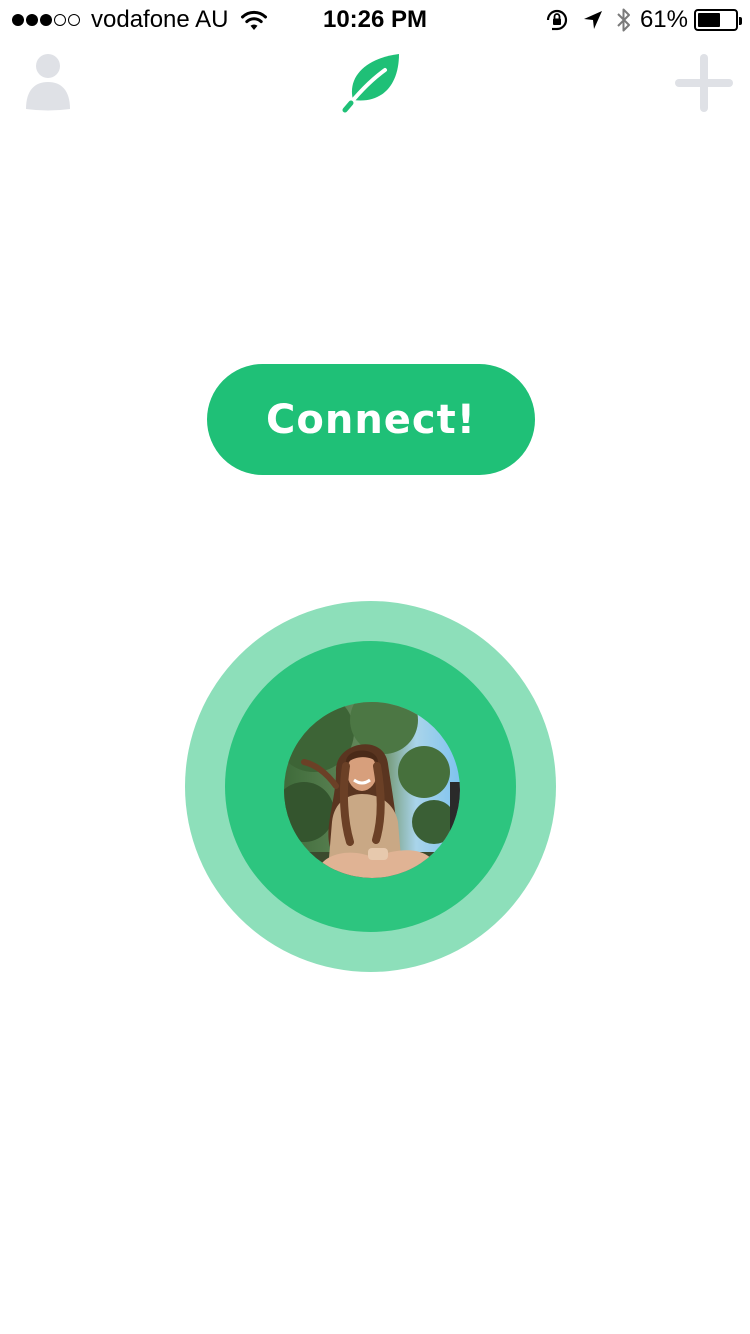  I want to click on battery-icon, so click(718, 20).